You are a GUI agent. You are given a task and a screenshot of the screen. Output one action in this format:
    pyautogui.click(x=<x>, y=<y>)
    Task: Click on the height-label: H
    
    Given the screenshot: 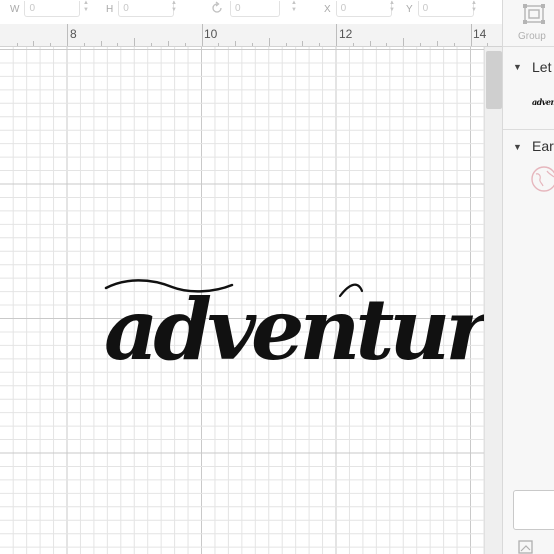 What is the action you would take?
    pyautogui.click(x=110, y=9)
    